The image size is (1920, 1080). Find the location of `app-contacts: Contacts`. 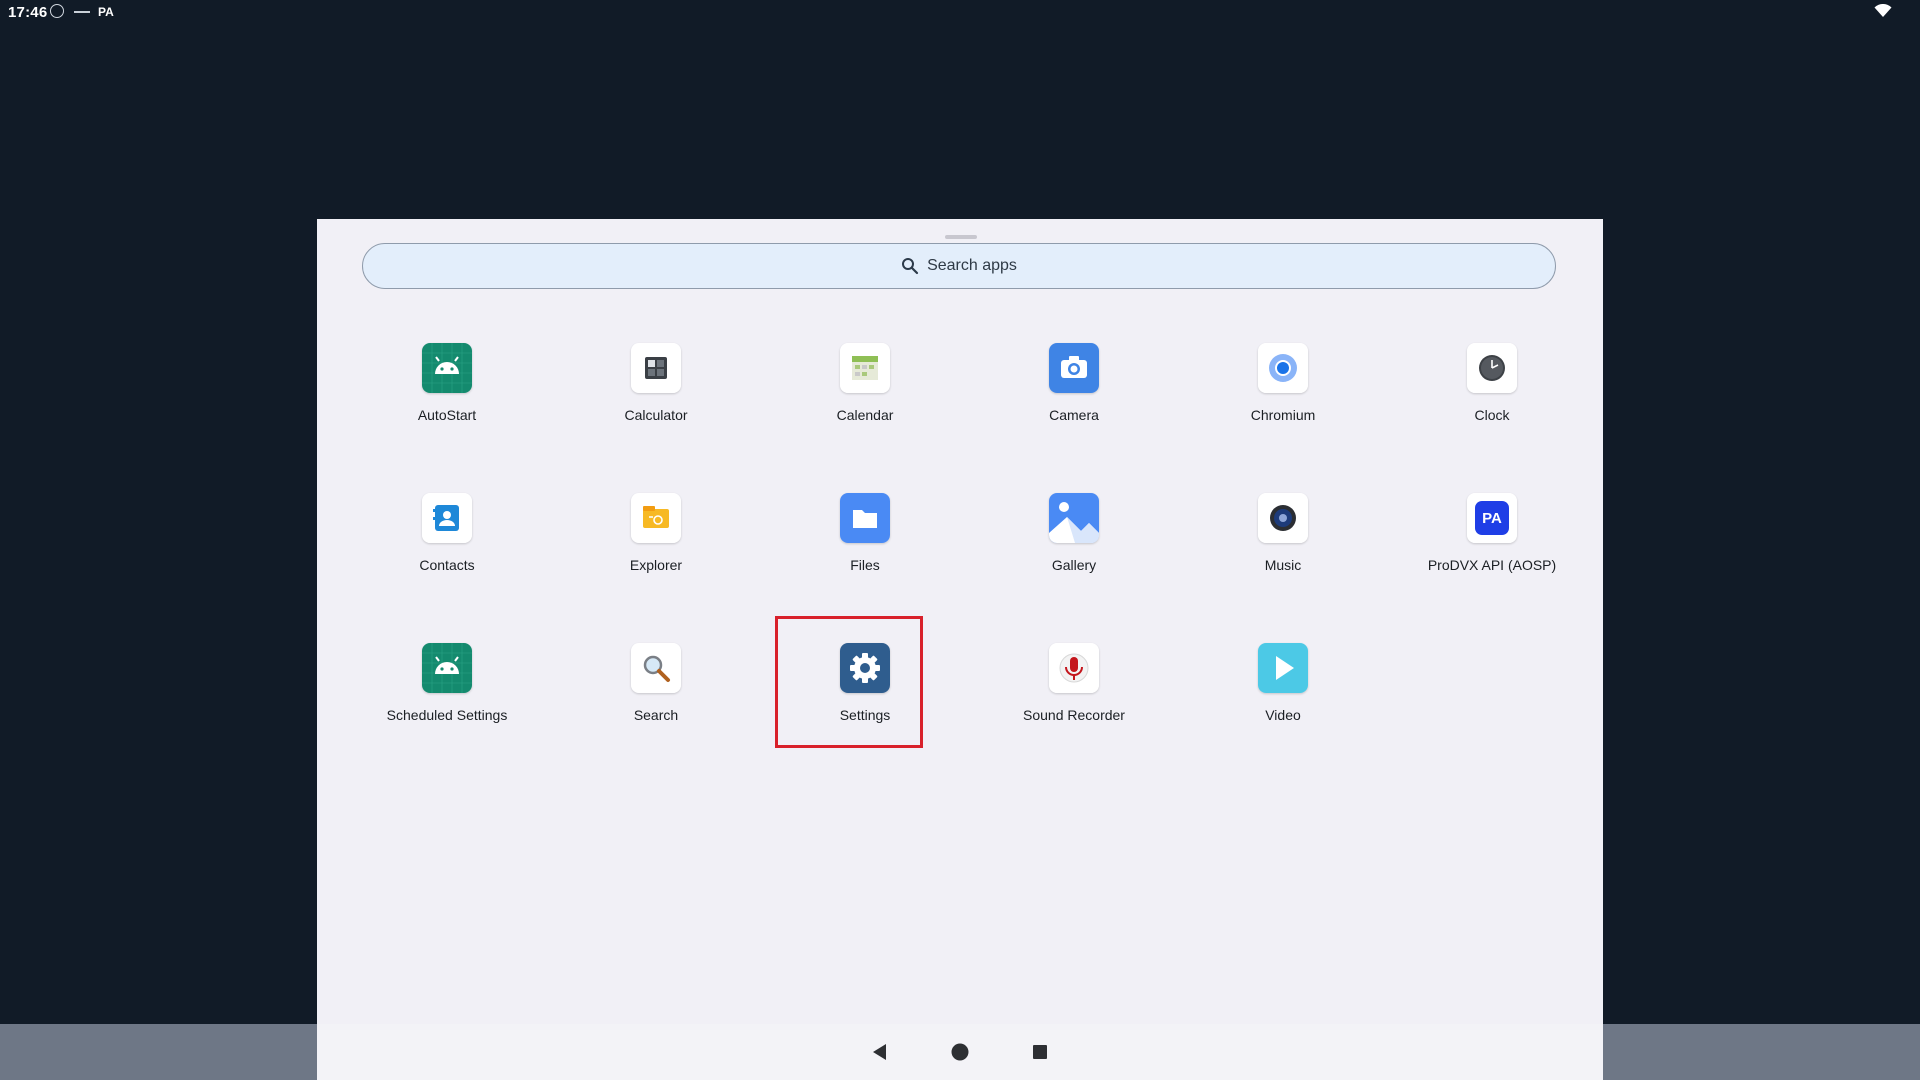

app-contacts: Contacts is located at coordinates (447, 543).